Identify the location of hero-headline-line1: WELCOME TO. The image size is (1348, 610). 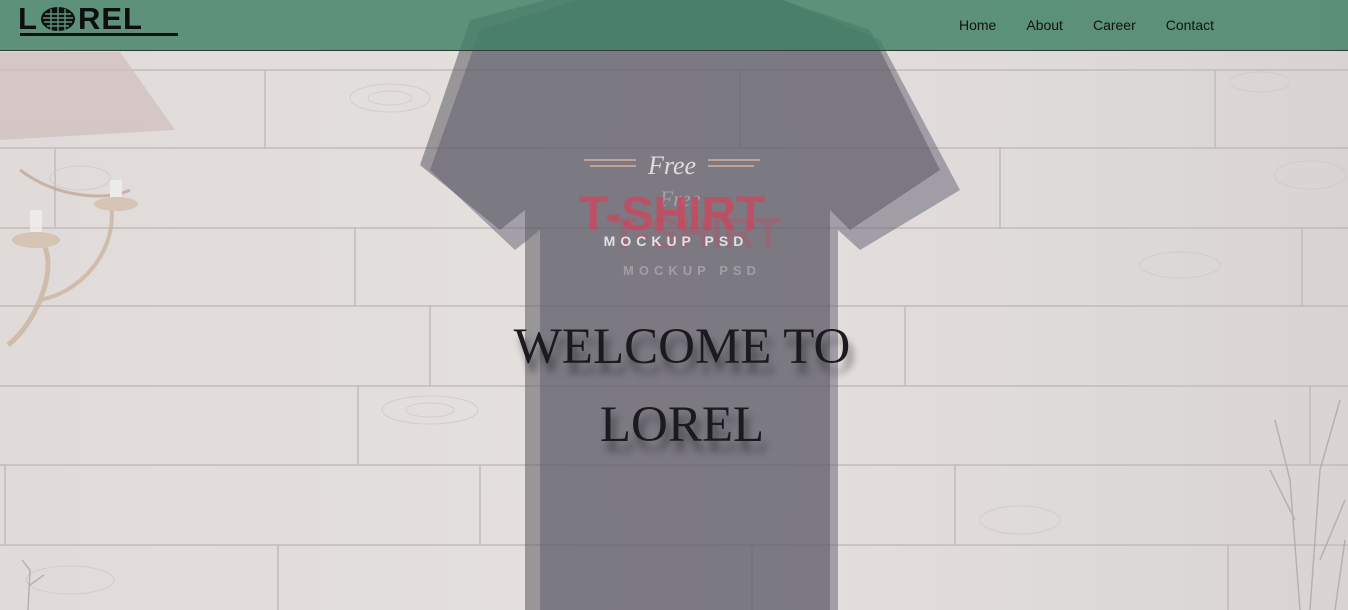
(682, 347).